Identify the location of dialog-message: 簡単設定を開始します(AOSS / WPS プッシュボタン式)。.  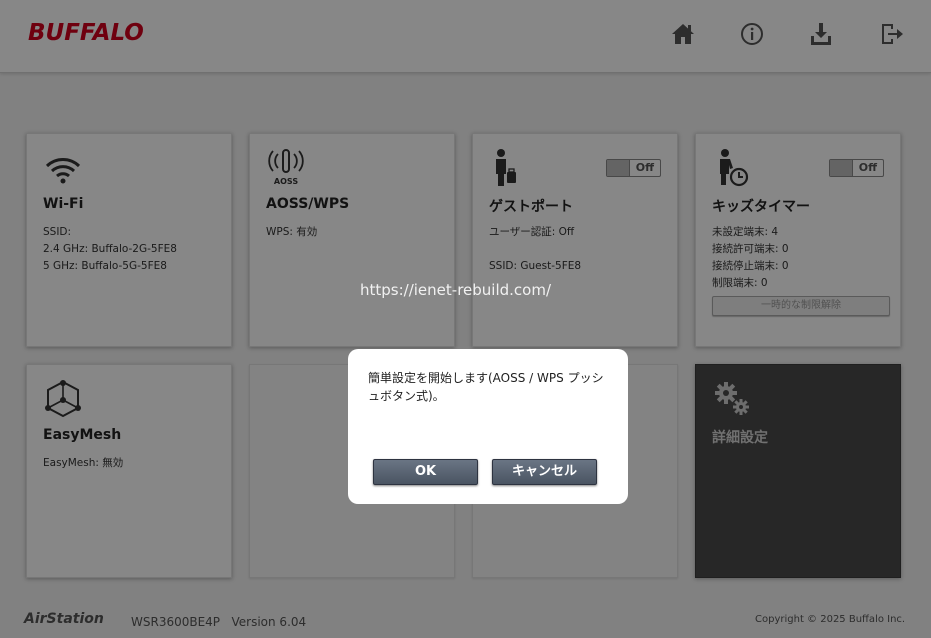
(486, 387).